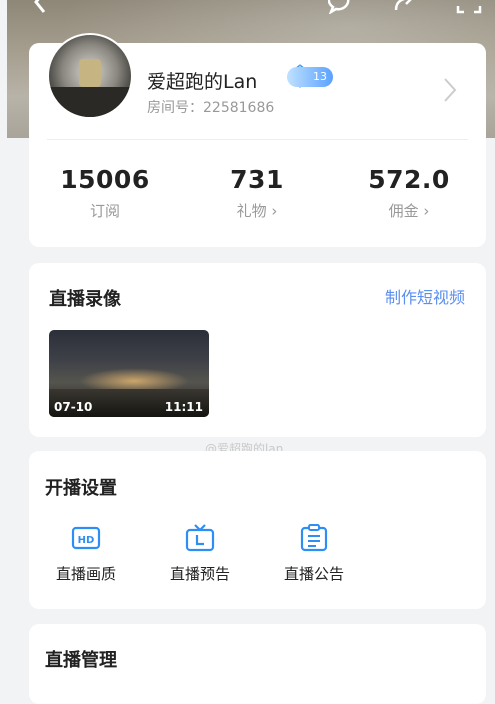 The image size is (495, 704). Describe the element at coordinates (202, 82) in the screenshot. I see `username: 爱超跑的Lan` at that location.